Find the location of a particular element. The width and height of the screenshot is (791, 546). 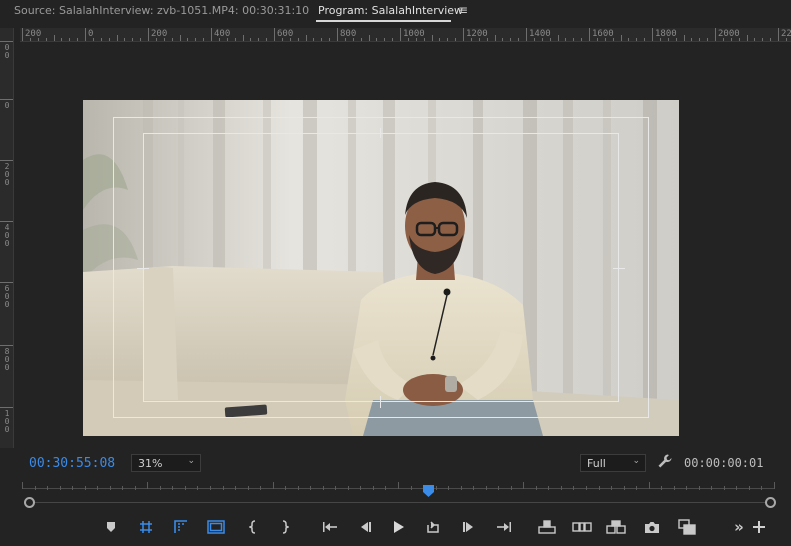

go-to-out-button is located at coordinates (504, 527).